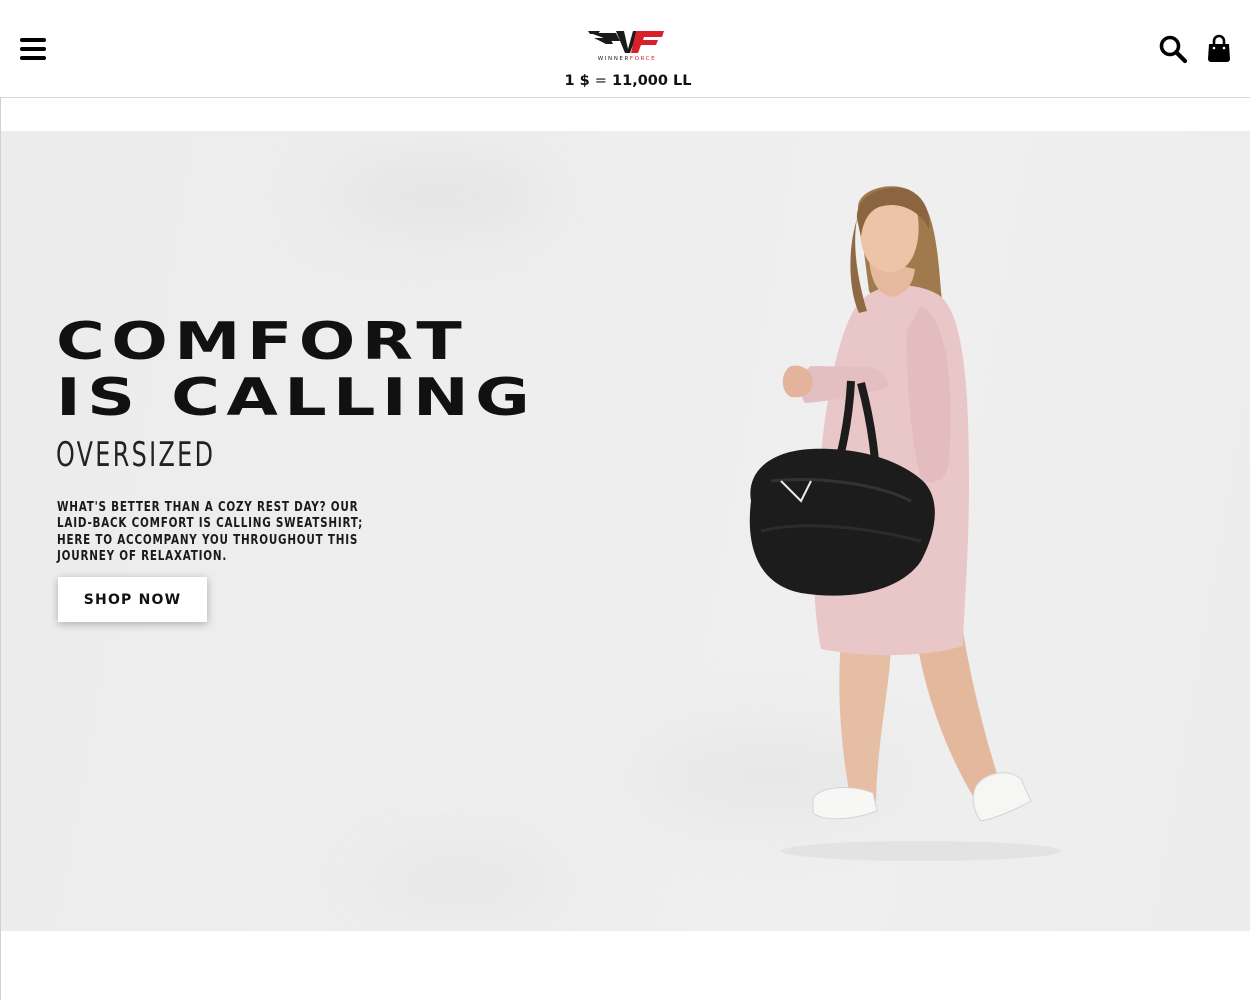 Image resolution: width=1250 pixels, height=1000 pixels. I want to click on site-header: WINNERFORCE 1 $ = 11,000 LL, so click(625, 49).